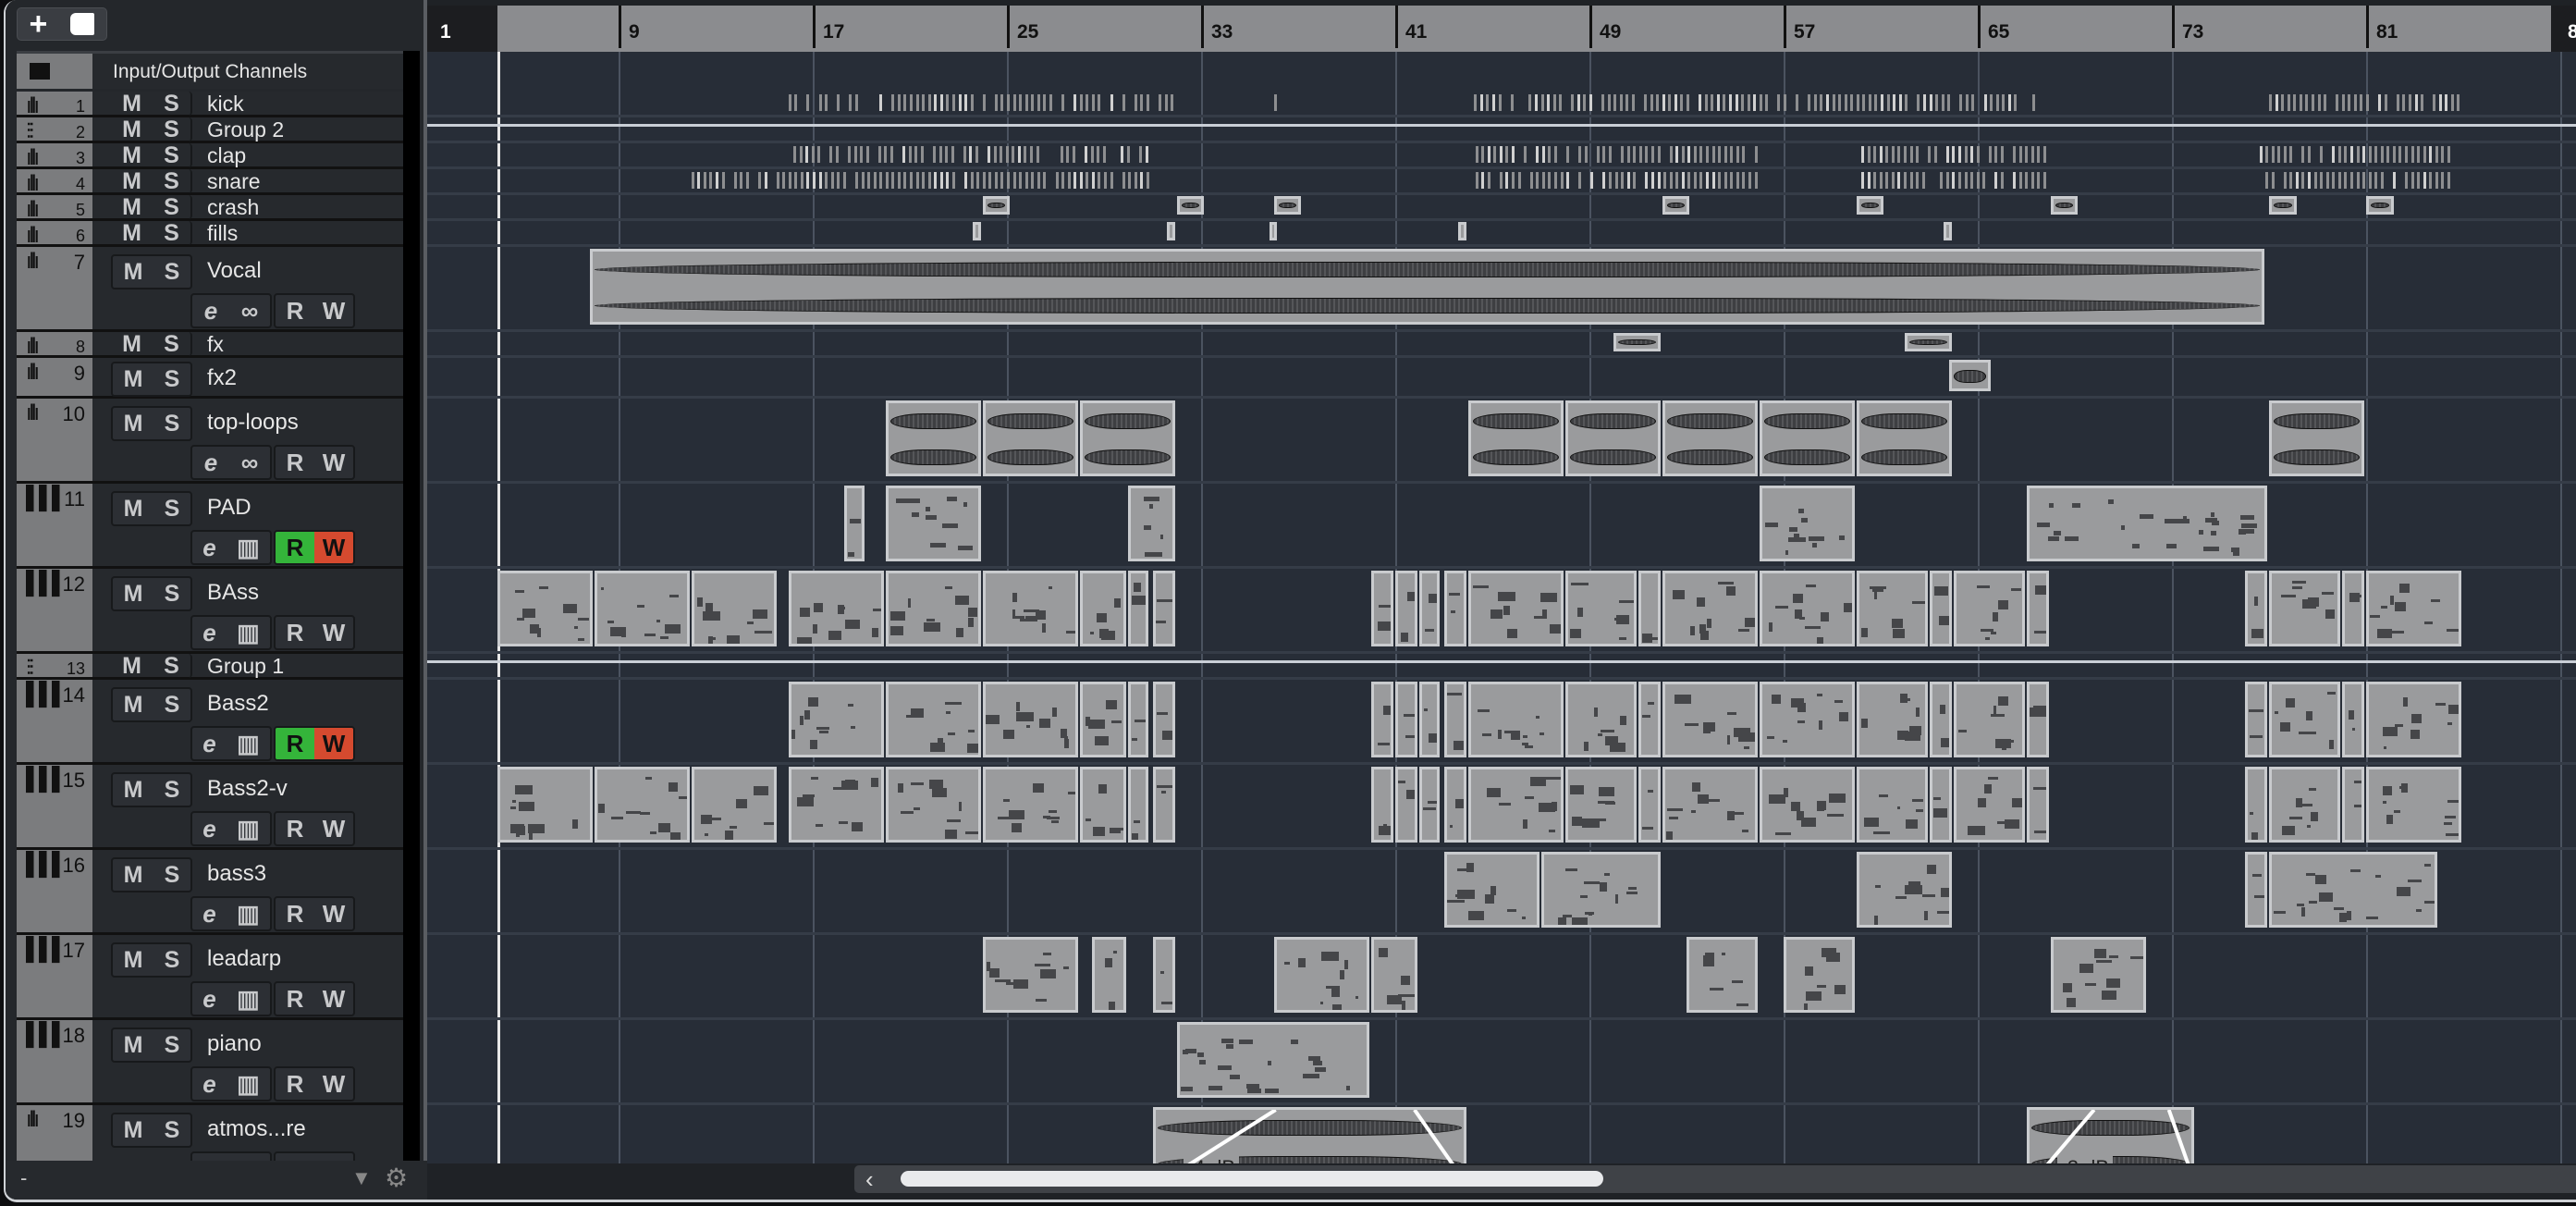 The image size is (2576, 1206). Describe the element at coordinates (210, 807) in the screenshot. I see `track-bass2-v: ▌▌▌ 15 M S Bass2-v e ▥ R W` at that location.